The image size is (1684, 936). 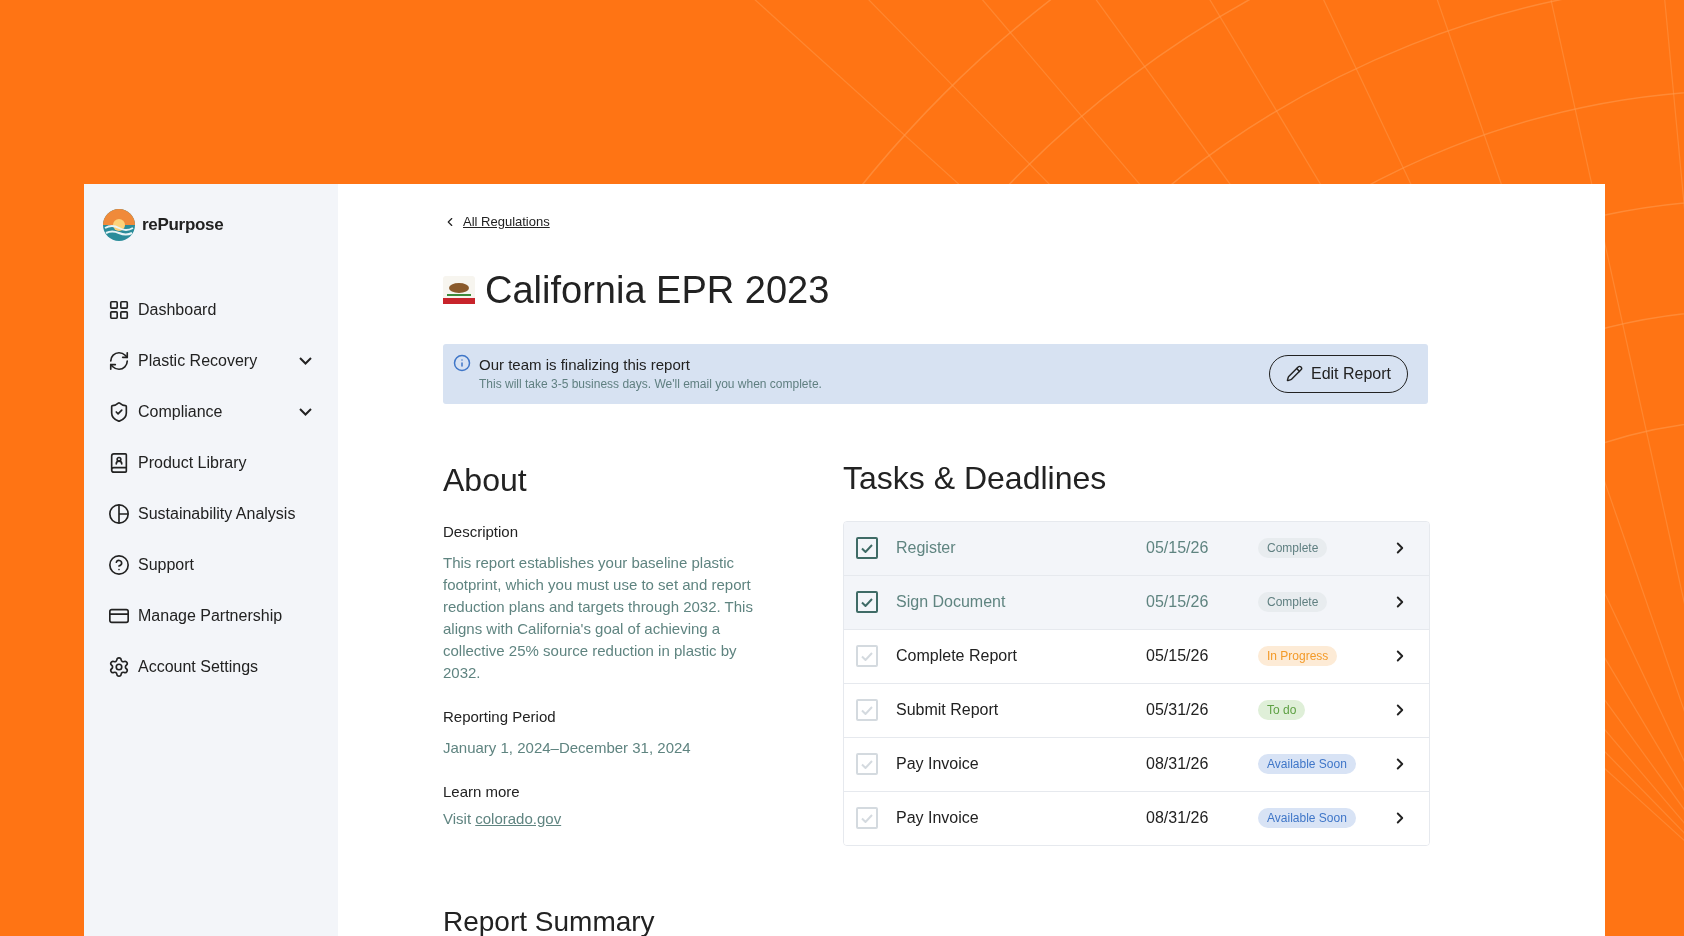 What do you see at coordinates (119, 462) in the screenshot?
I see `book-person-icon` at bounding box center [119, 462].